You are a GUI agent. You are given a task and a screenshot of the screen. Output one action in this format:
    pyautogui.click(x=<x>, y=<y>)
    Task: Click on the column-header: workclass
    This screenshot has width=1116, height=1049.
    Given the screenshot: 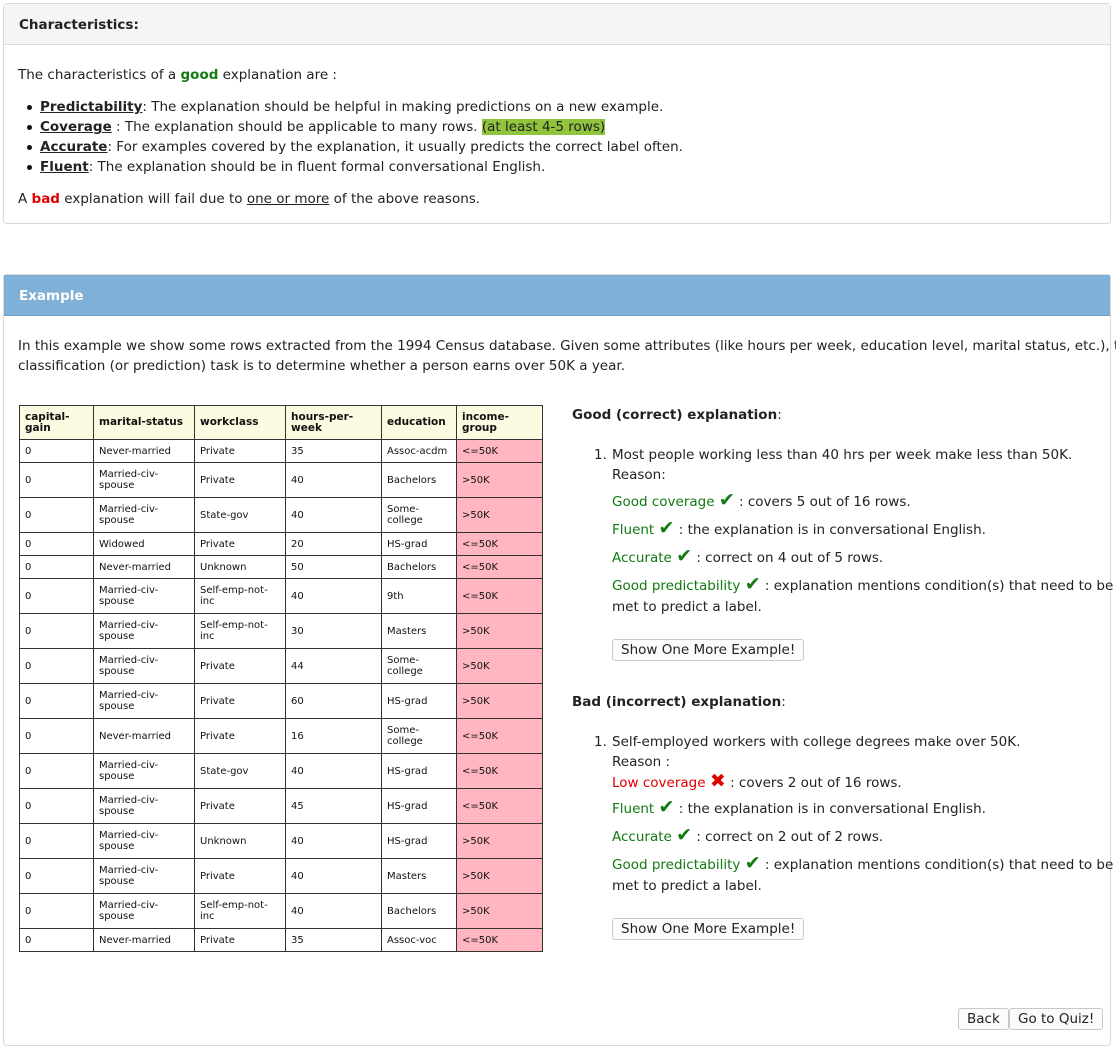 What is the action you would take?
    pyautogui.click(x=240, y=422)
    